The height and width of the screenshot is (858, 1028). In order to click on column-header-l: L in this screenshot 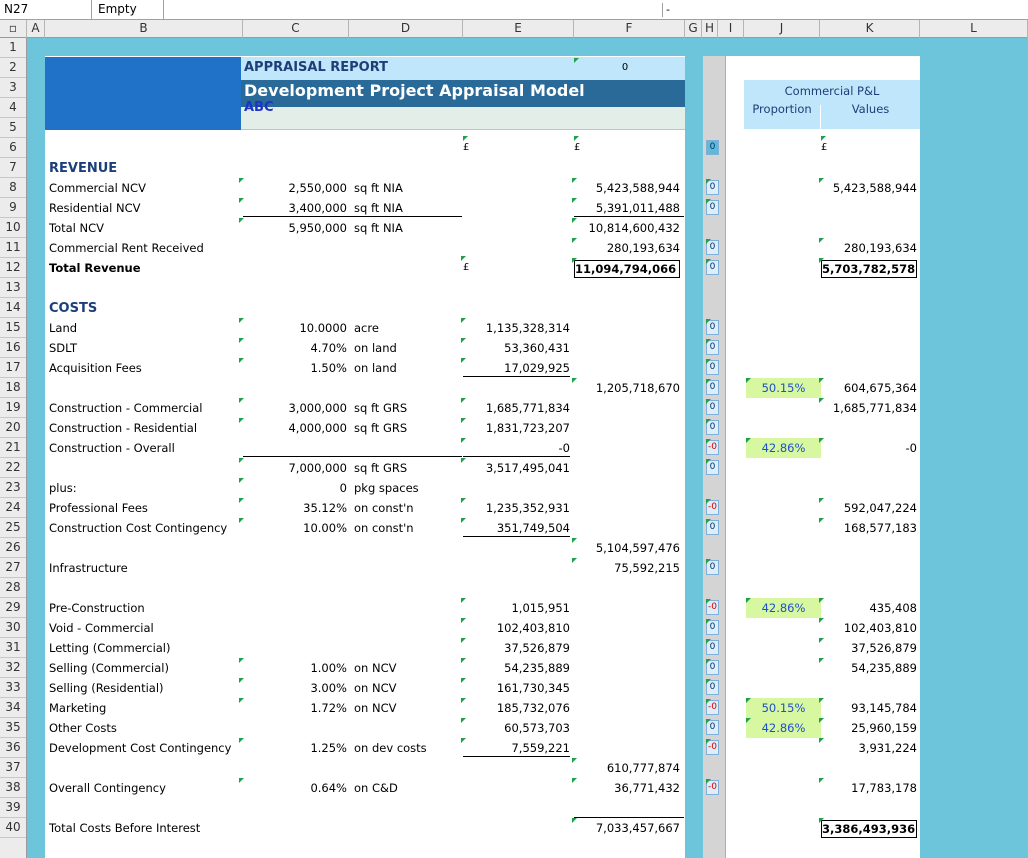, I will do `click(974, 29)`.